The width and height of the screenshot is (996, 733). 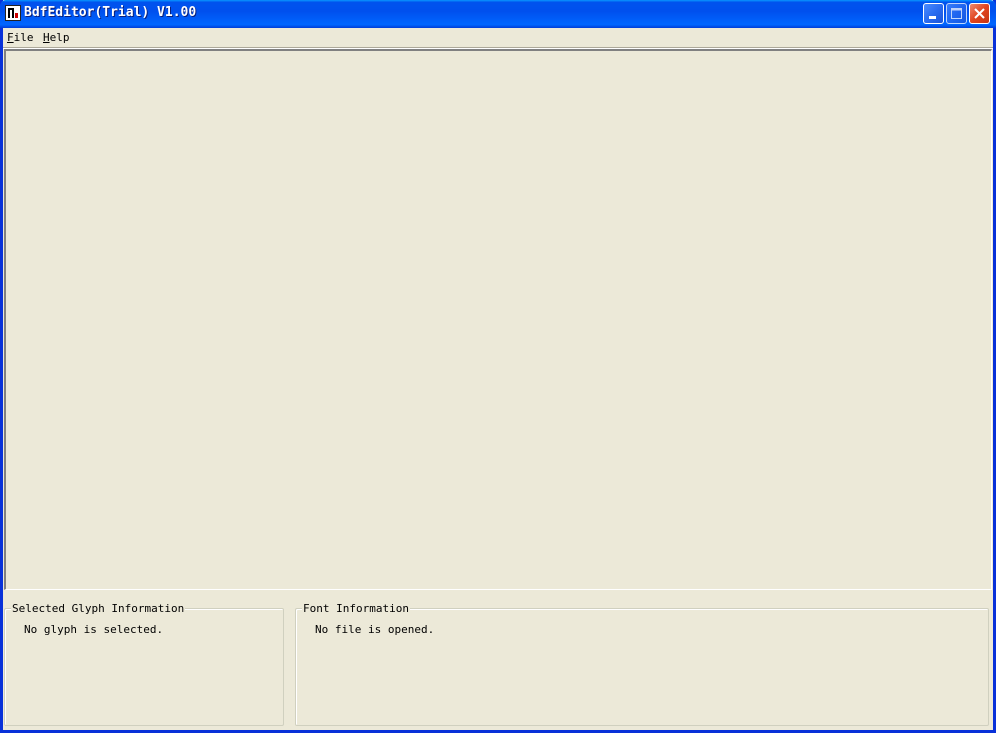 What do you see at coordinates (20, 37) in the screenshot?
I see `menu-file: File` at bounding box center [20, 37].